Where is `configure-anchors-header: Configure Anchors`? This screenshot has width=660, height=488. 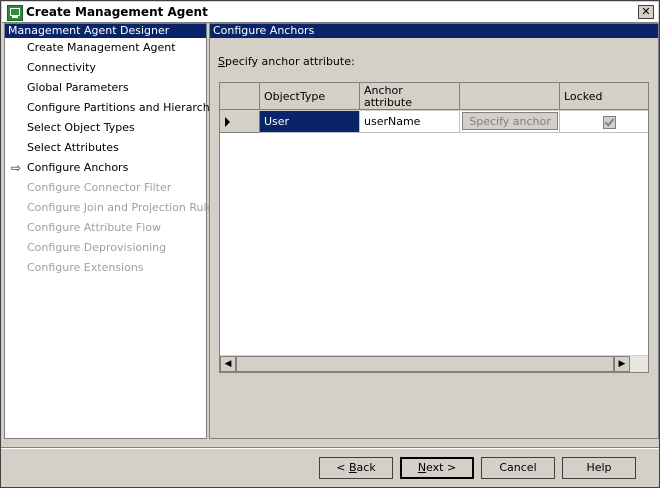
configure-anchors-header: Configure Anchors is located at coordinates (434, 31).